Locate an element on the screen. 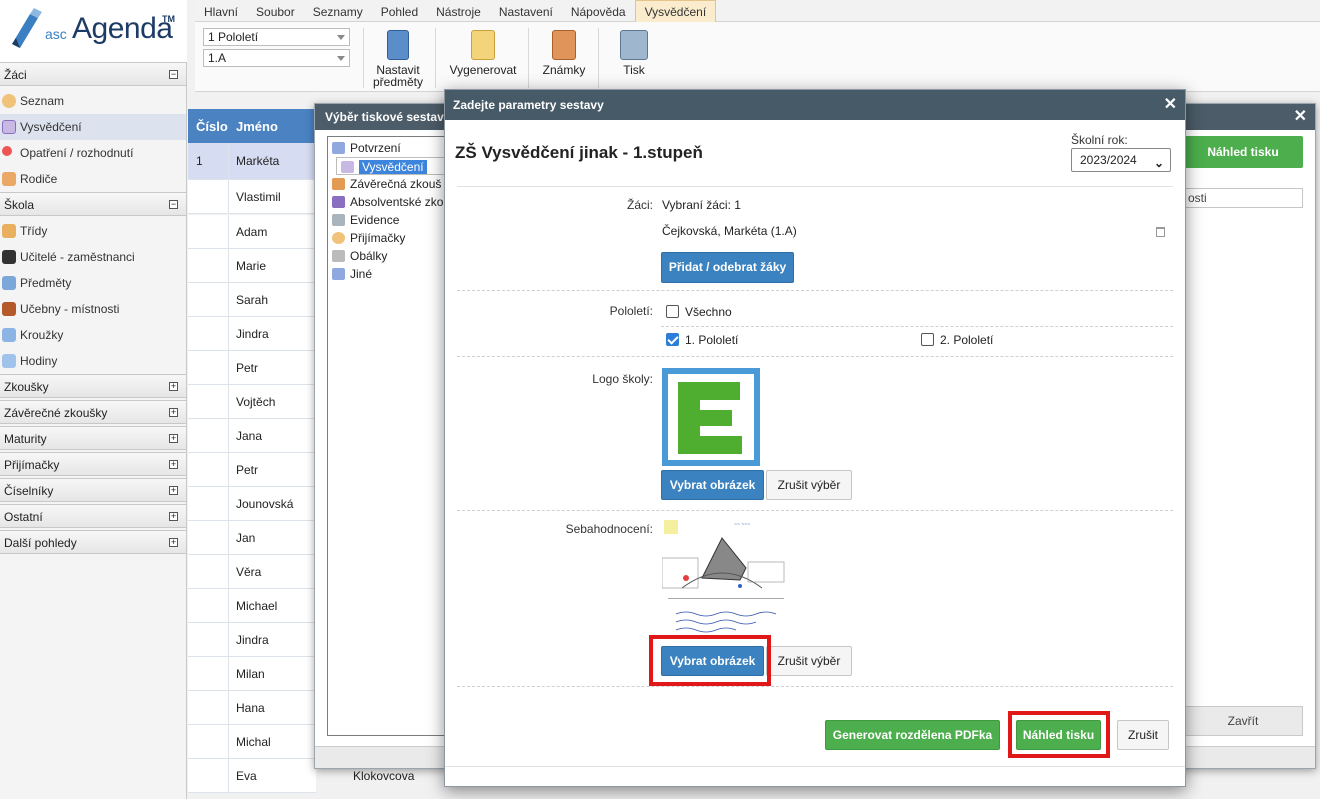  table-row: Jan is located at coordinates (252, 538).